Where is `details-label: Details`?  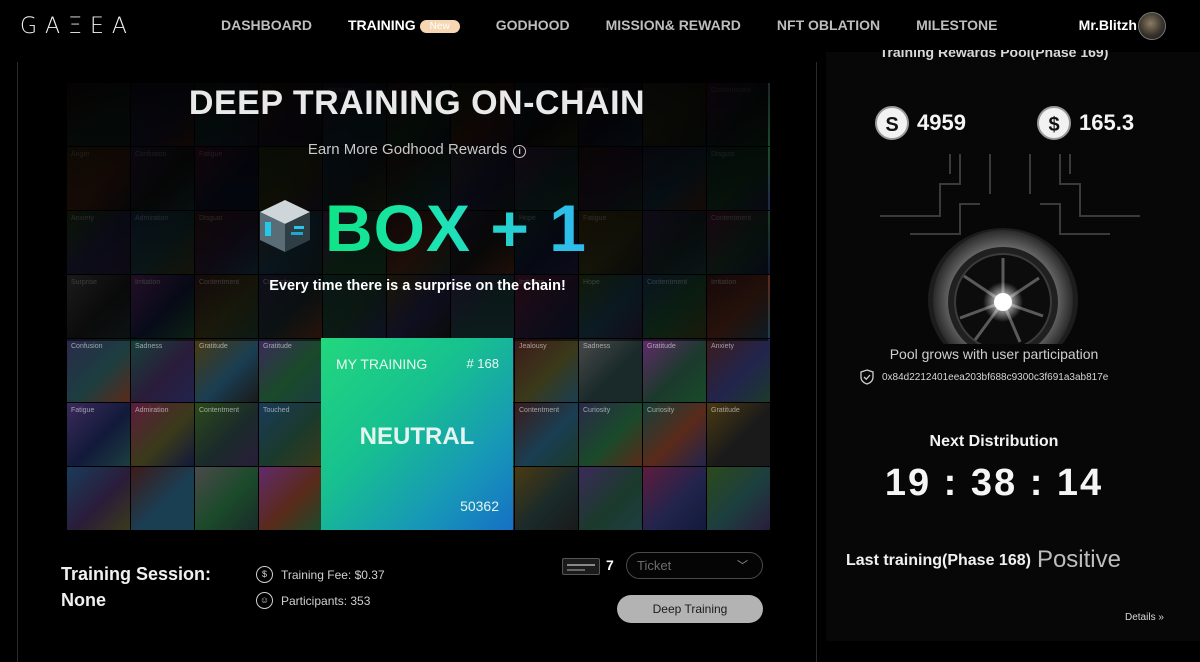
details-label: Details is located at coordinates (1140, 617).